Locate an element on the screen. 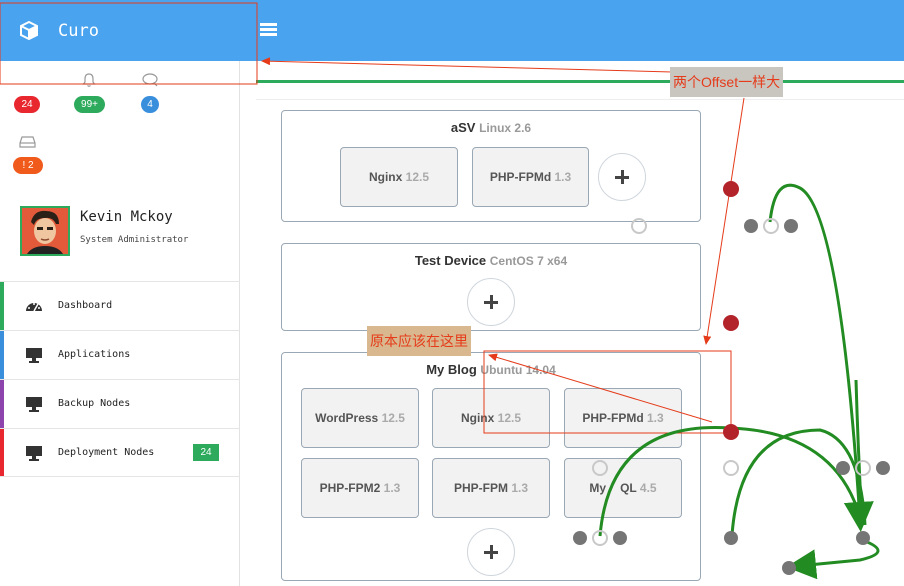 This screenshot has width=904, height=586. annotation-offset-note: 两个Offset一样大 is located at coordinates (727, 82).